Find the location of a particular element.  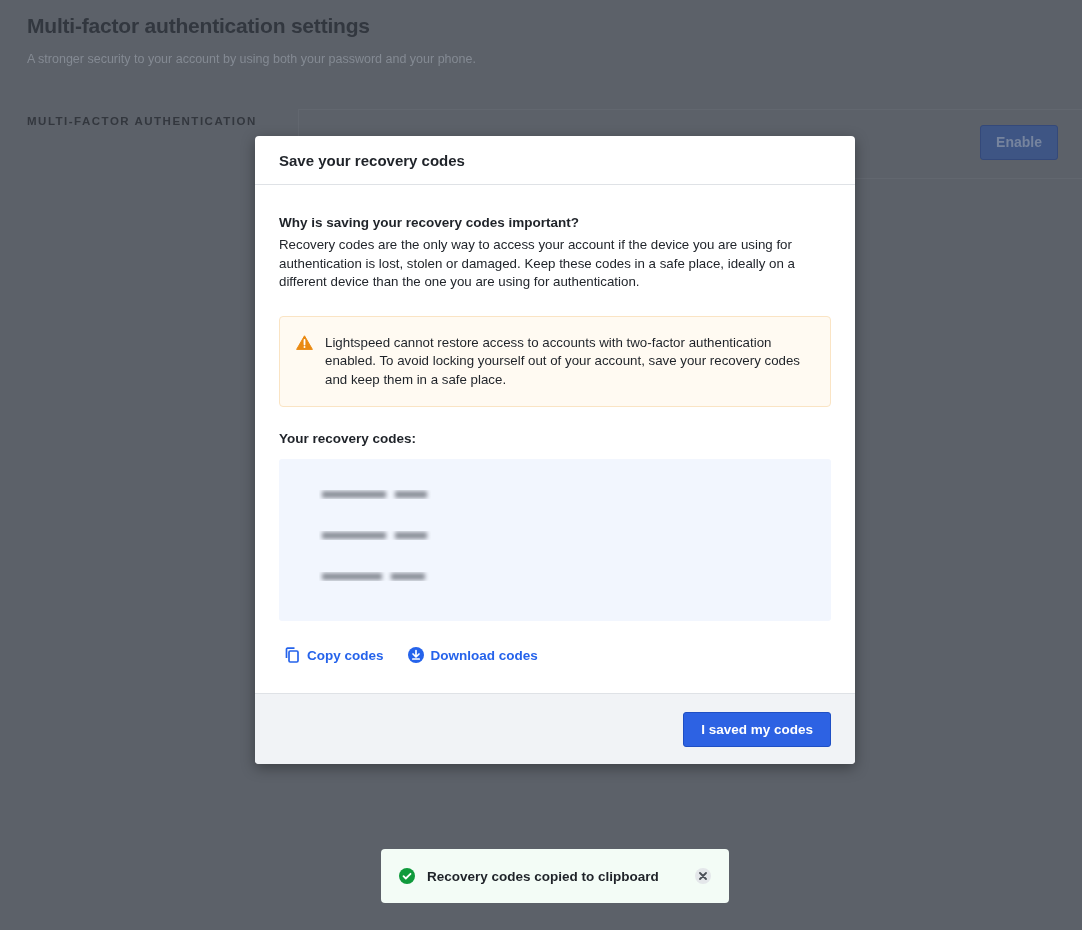

dialog-title: Save your recovery codes is located at coordinates (372, 160).